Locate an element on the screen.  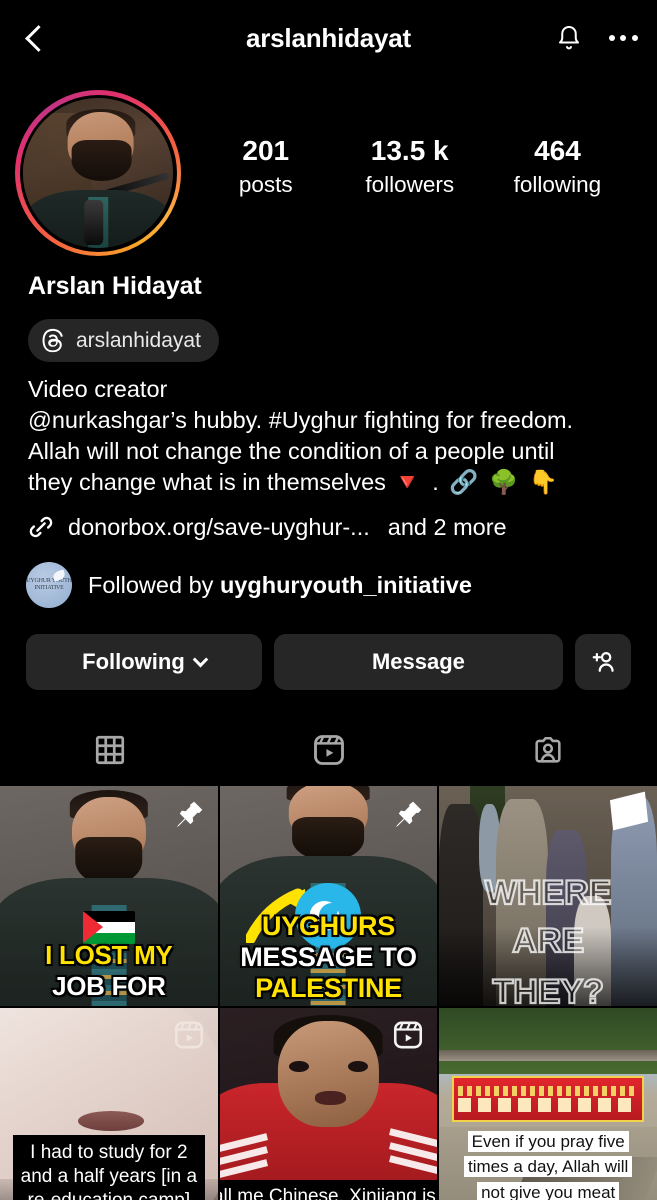
following-button: Following is located at coordinates (144, 662).